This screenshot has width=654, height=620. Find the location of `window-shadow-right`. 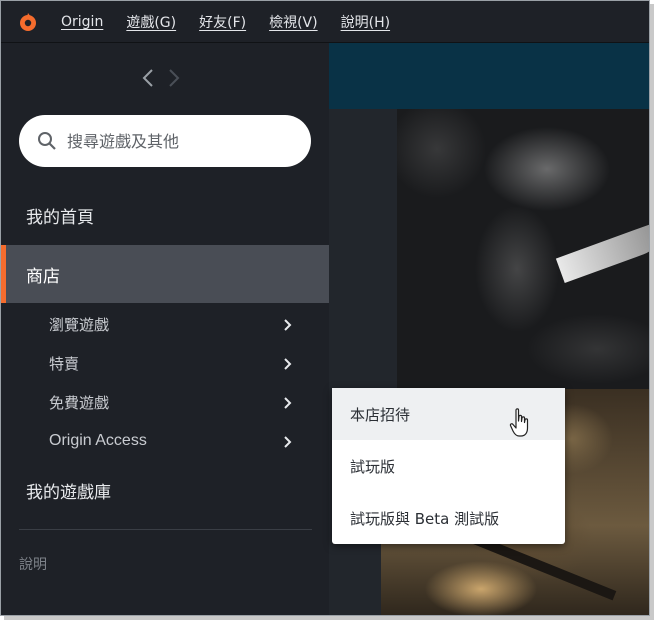

window-shadow-right is located at coordinates (652, 312).